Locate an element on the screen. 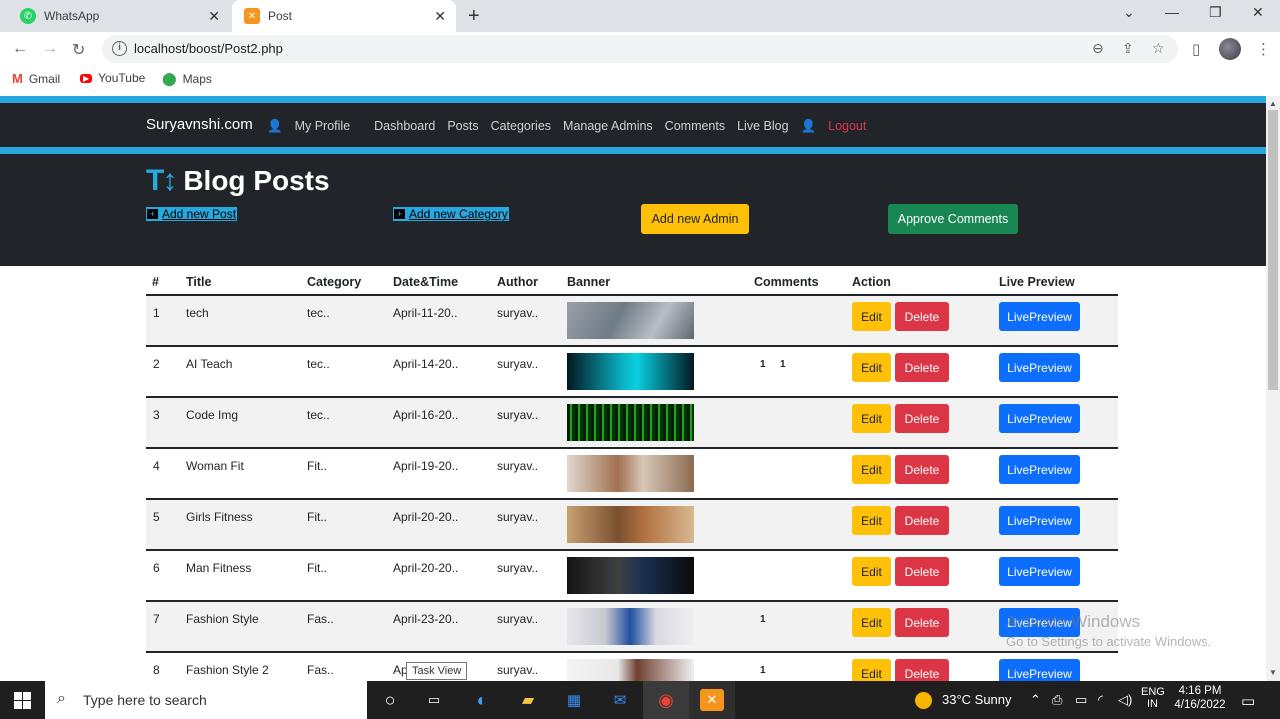 The width and height of the screenshot is (1280, 719). mail-icon: ✉ is located at coordinates (620, 700).